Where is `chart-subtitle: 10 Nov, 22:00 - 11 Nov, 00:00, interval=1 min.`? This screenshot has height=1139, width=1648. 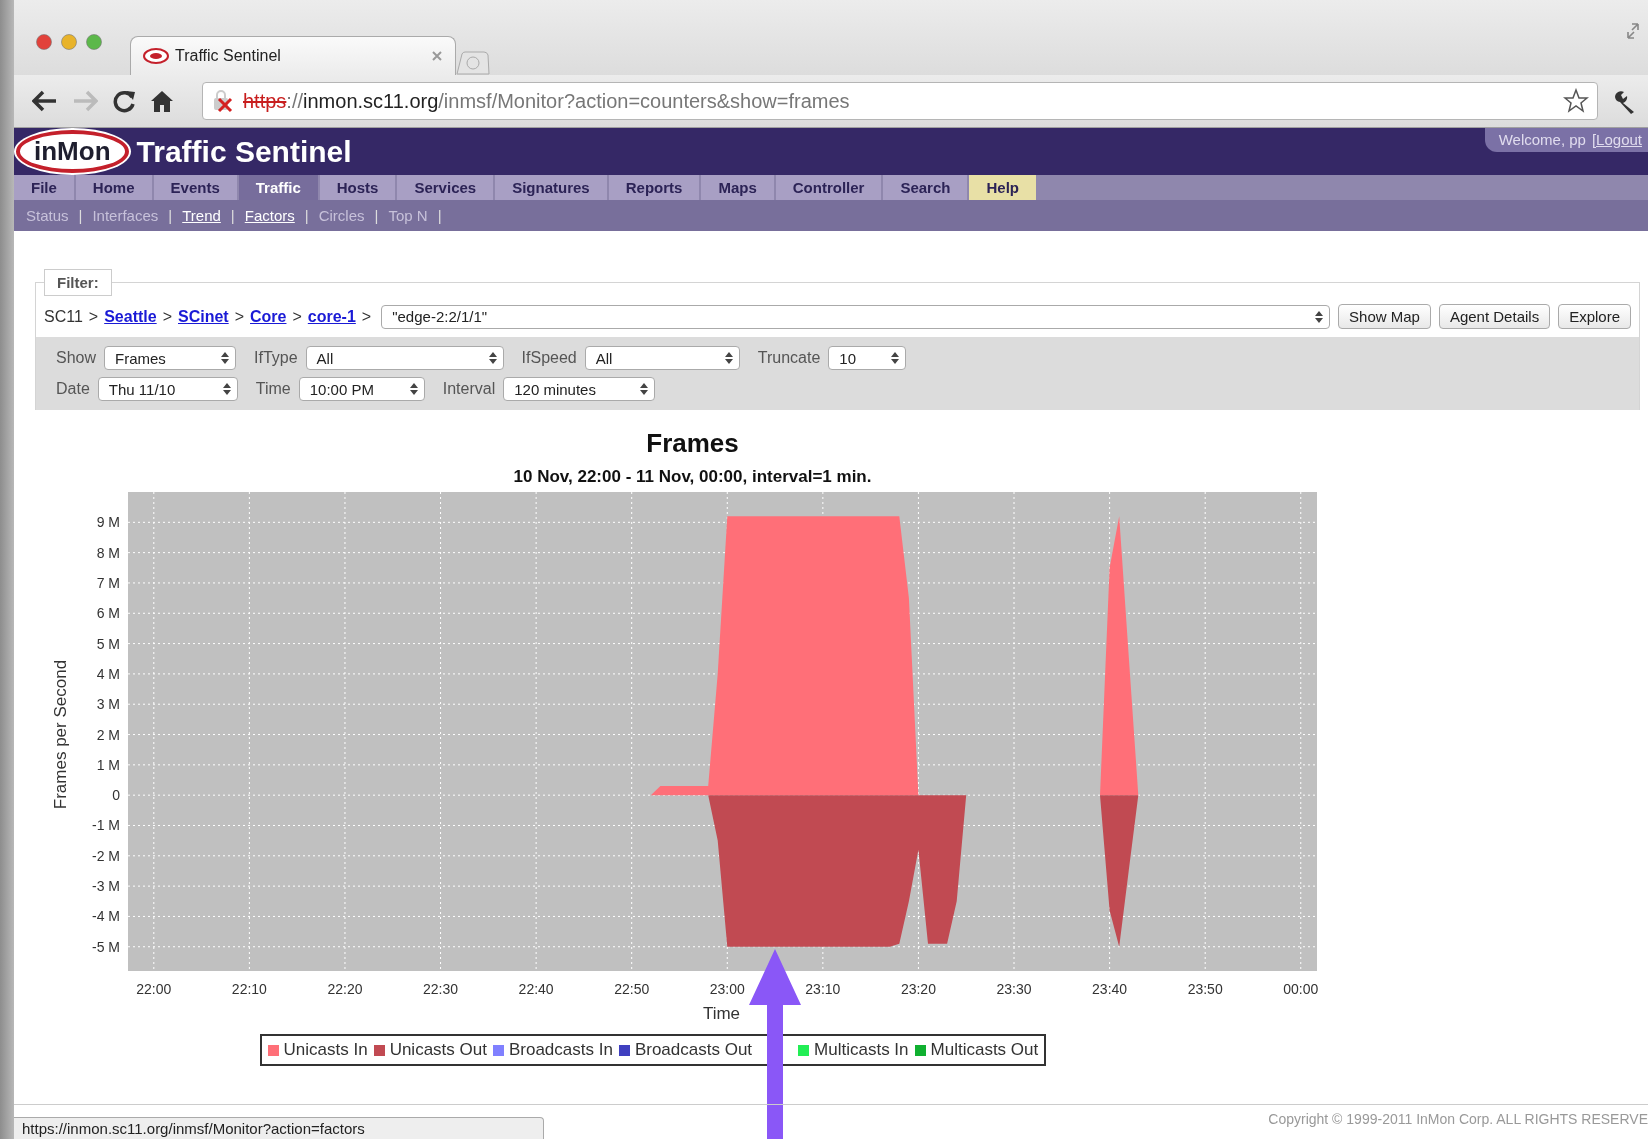 chart-subtitle: 10 Nov, 22:00 - 11 Nov, 00:00, interval=1 min. is located at coordinates (692, 476).